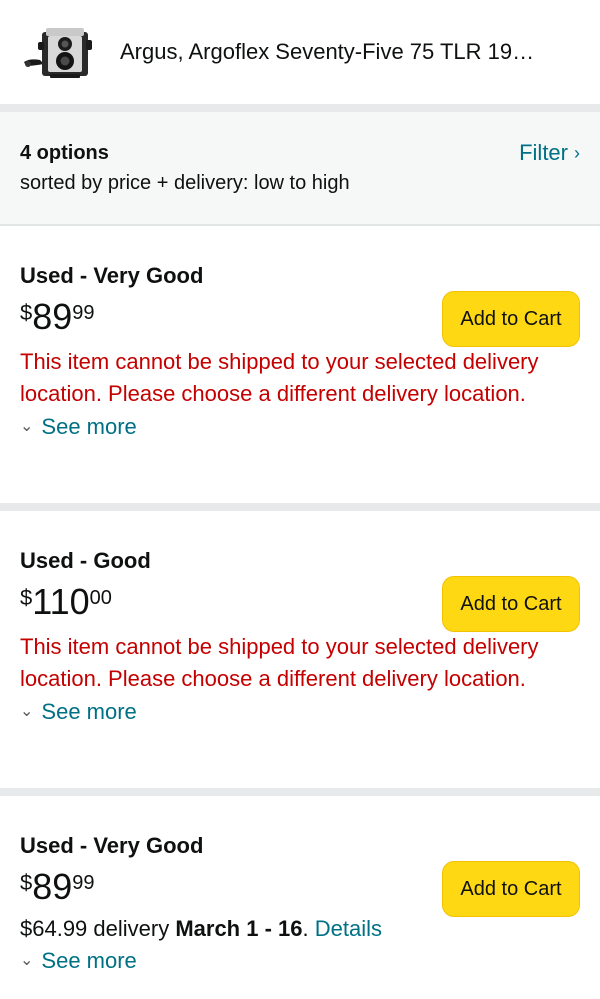 This screenshot has width=600, height=999. I want to click on offer-condition: Used - Good, so click(85, 560).